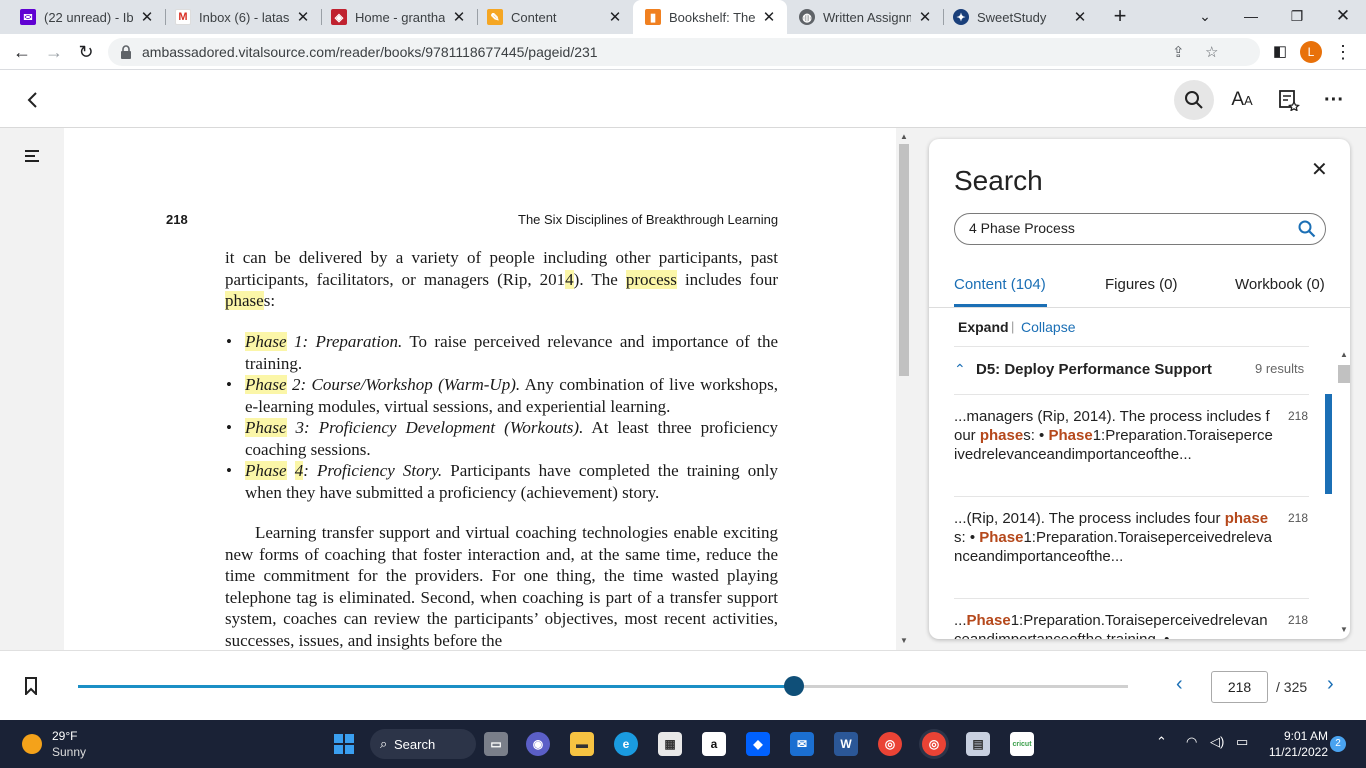  Describe the element at coordinates (1048, 327) in the screenshot. I see `collapse-button: Collapse` at that location.